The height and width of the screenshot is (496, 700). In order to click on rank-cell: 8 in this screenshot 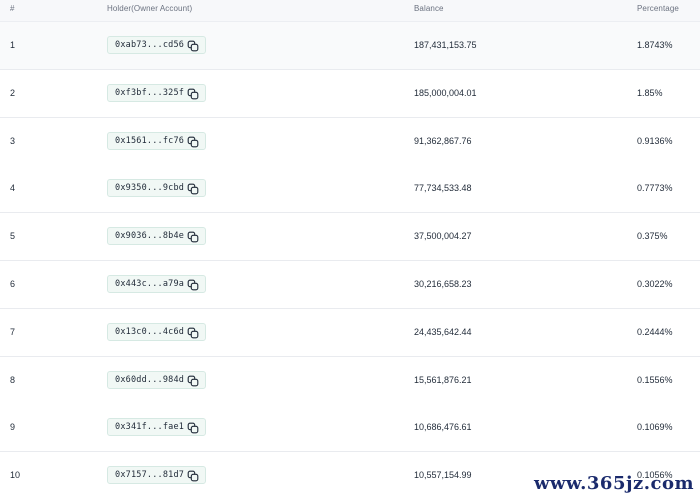, I will do `click(13, 379)`.